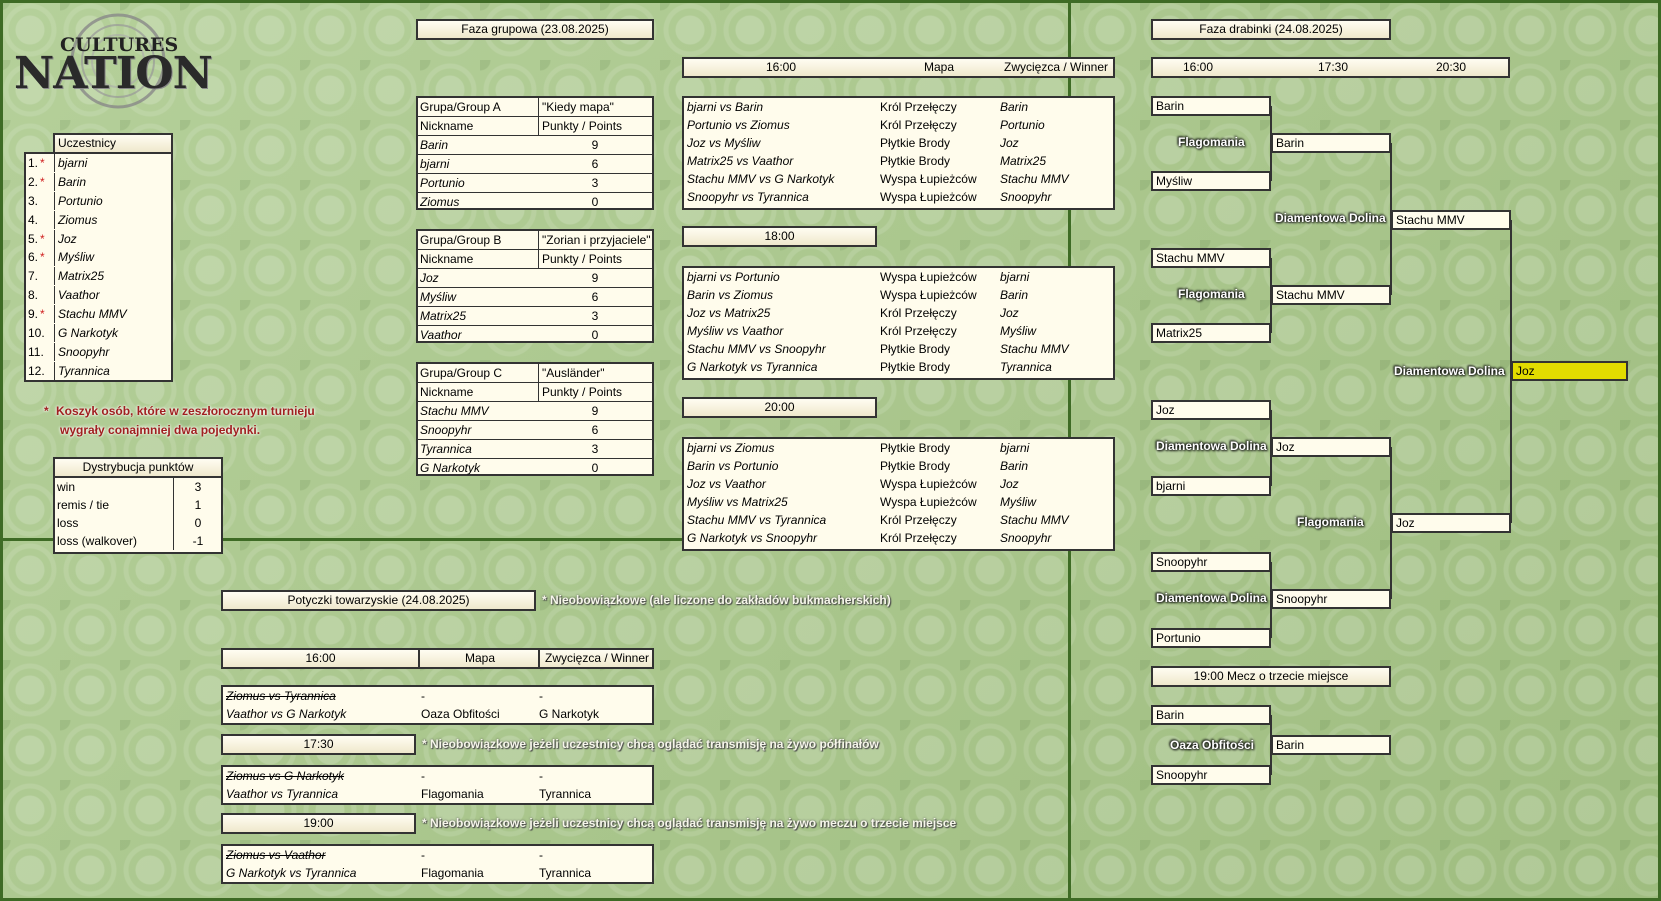 This screenshot has height=901, width=1661. I want to click on group-player: Snoopyhr, so click(446, 430).